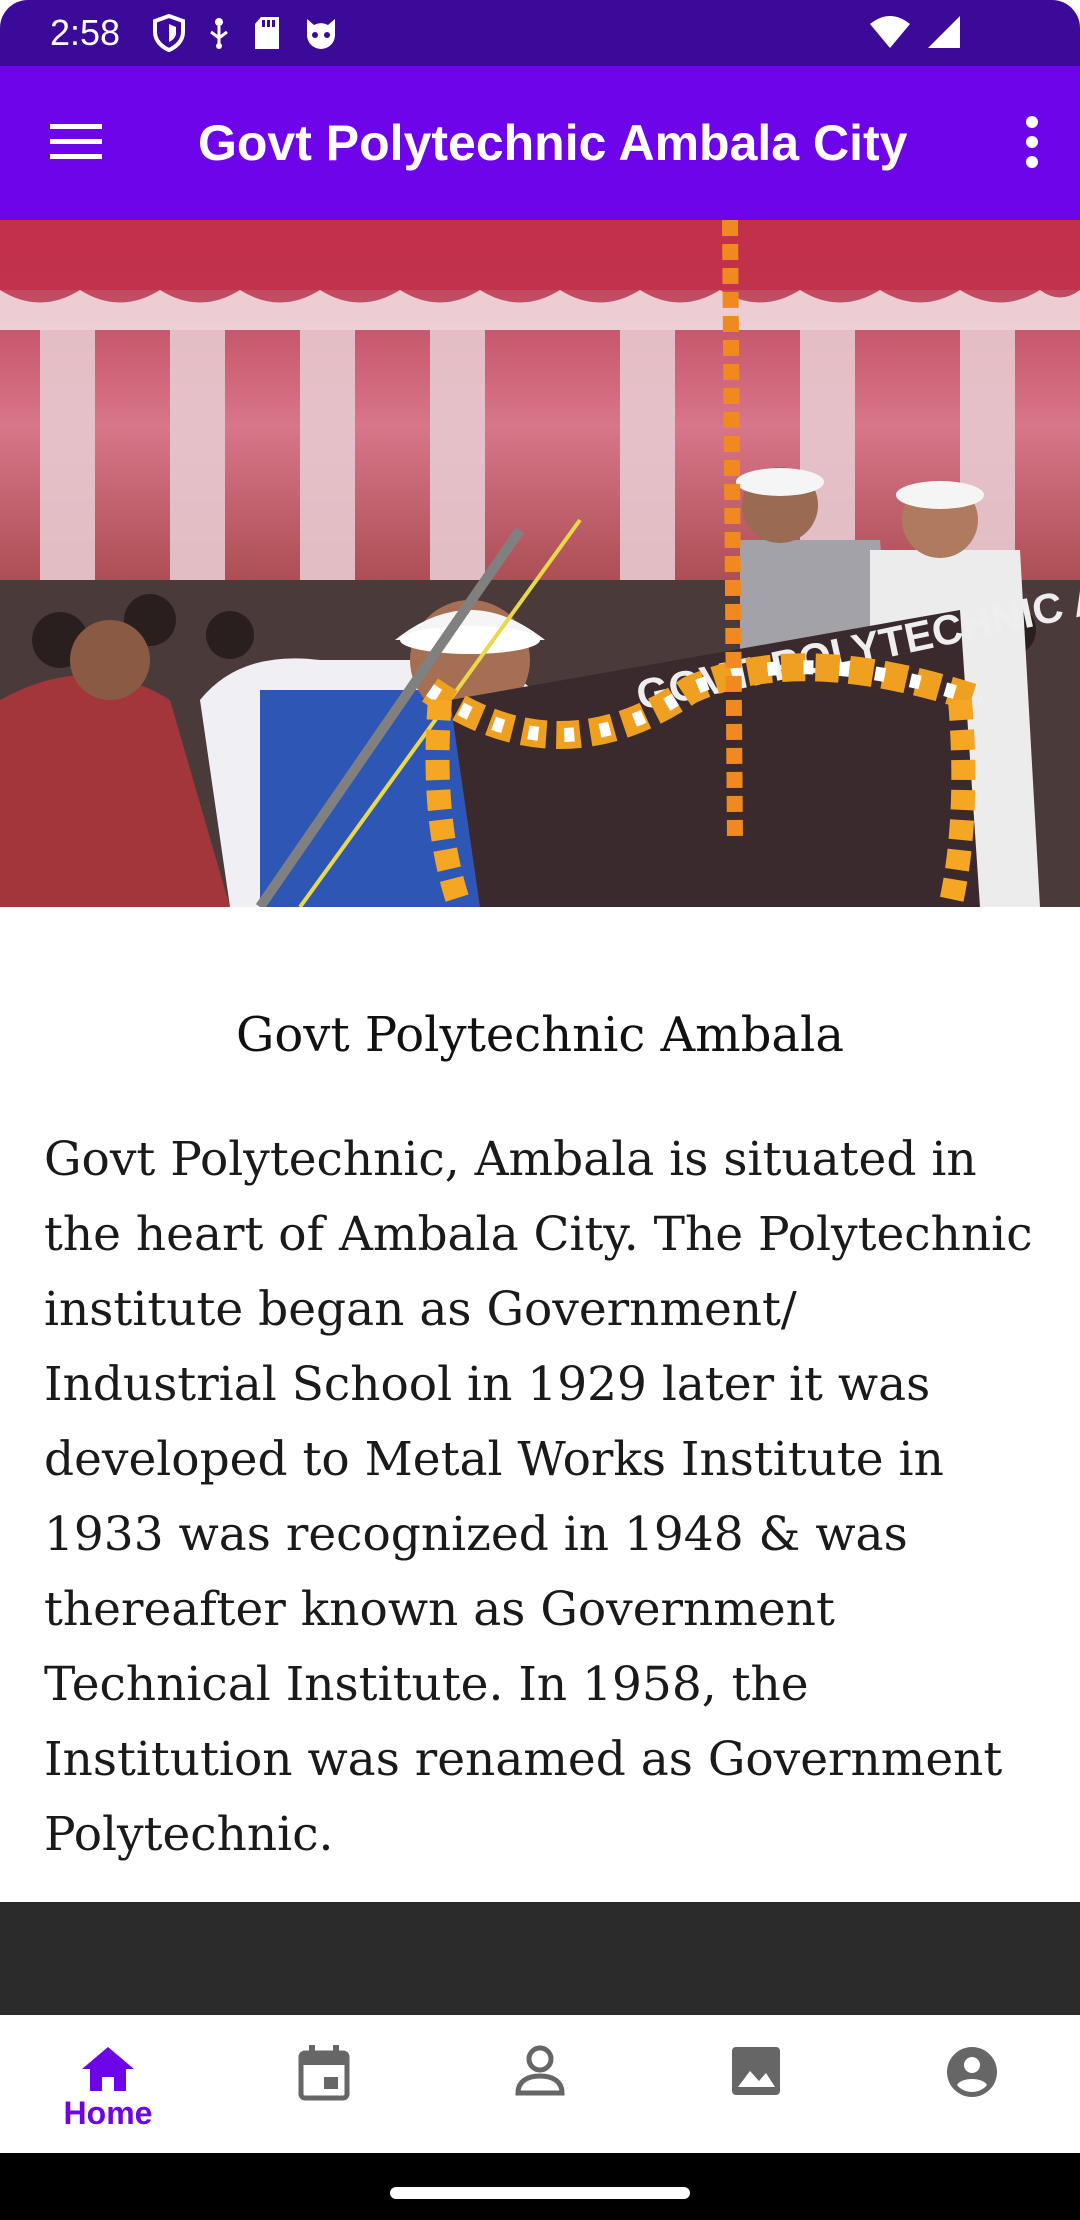 The height and width of the screenshot is (2220, 1080). What do you see at coordinates (219, 35) in the screenshot?
I see `usb-icon` at bounding box center [219, 35].